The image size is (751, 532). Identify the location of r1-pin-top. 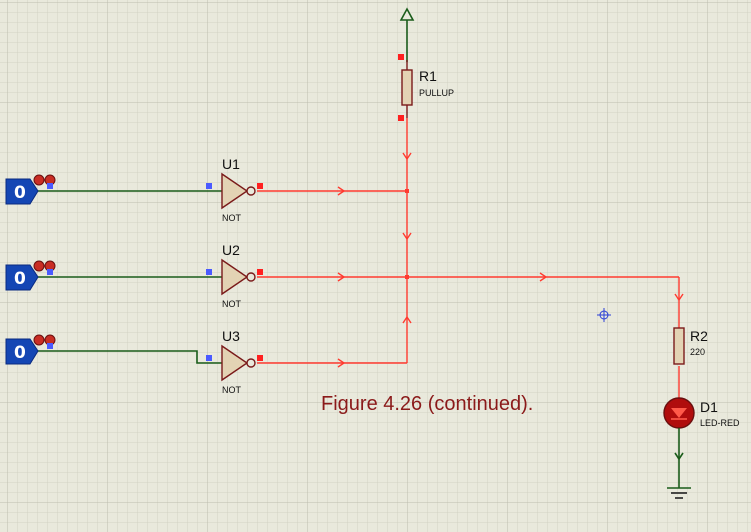
(401, 57).